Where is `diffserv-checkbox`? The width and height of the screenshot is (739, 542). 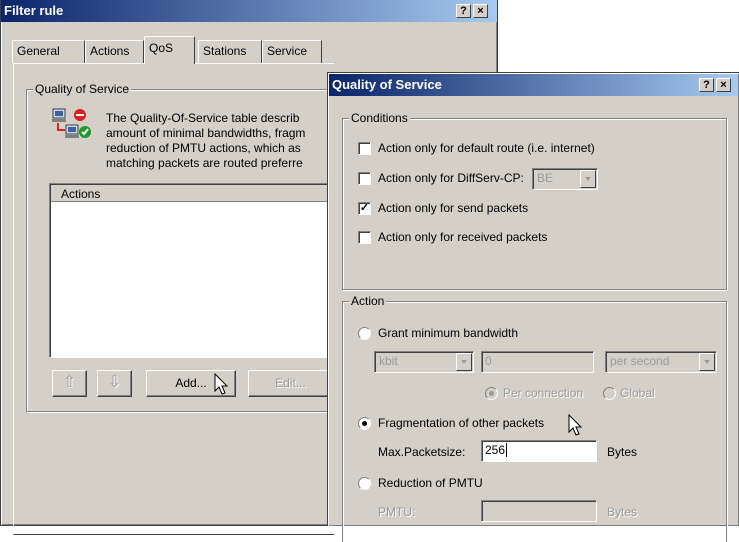
diffserv-checkbox is located at coordinates (364, 178).